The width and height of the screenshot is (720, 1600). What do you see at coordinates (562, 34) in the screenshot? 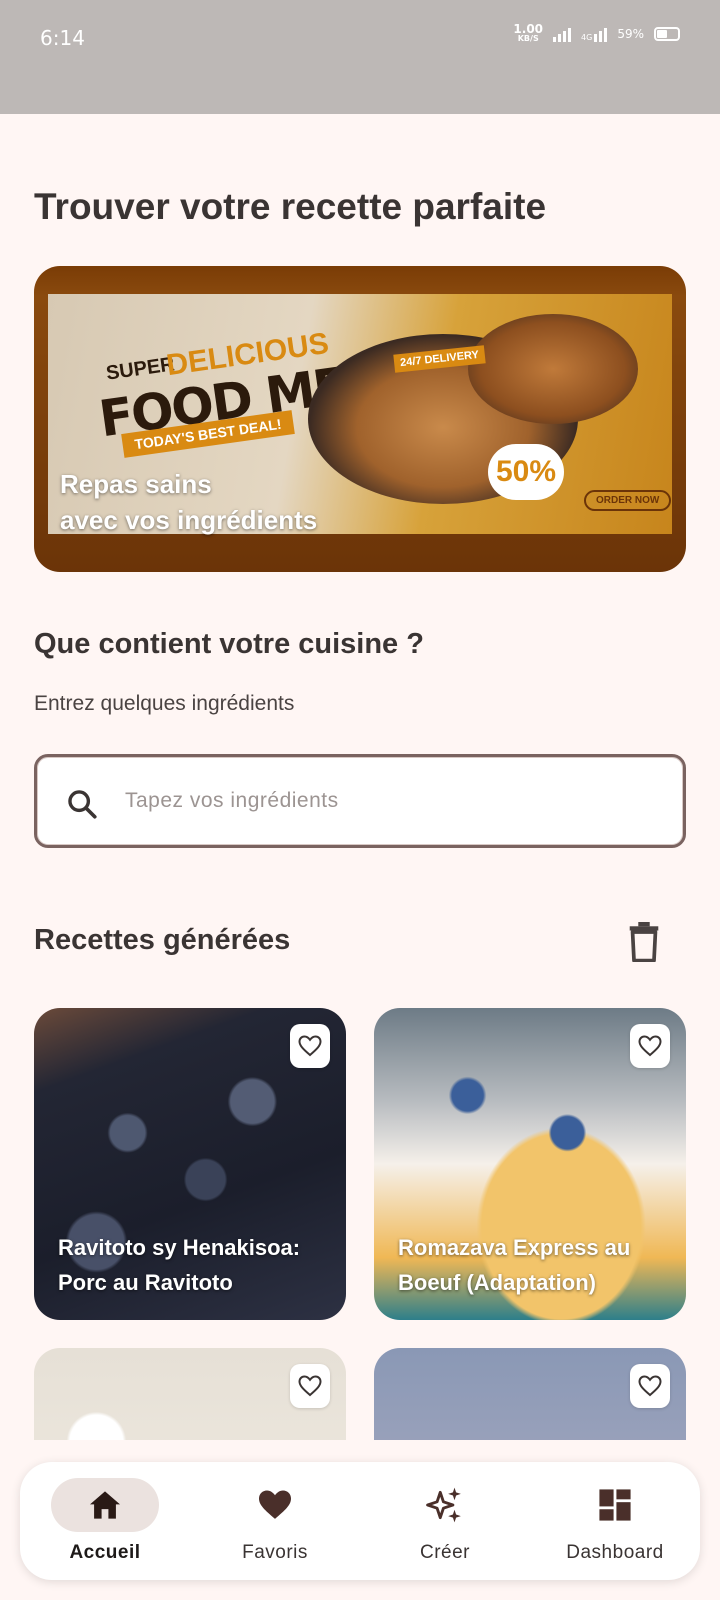
I see `signal-icon` at bounding box center [562, 34].